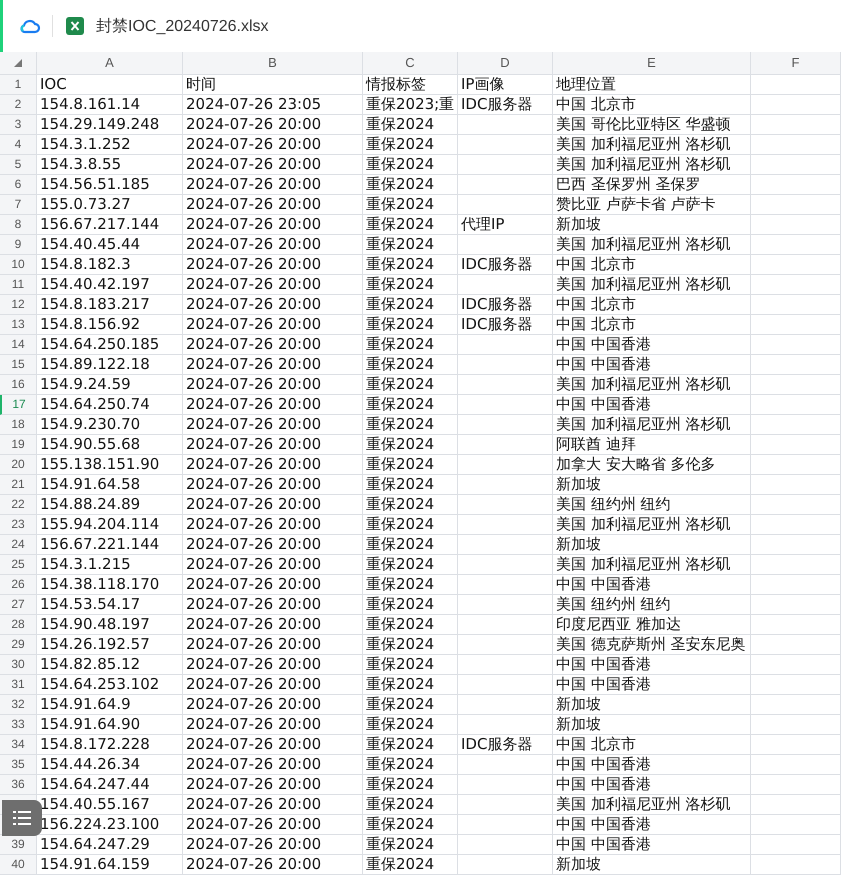 Image resolution: width=841 pixels, height=875 pixels. I want to click on column-header: C, so click(410, 63).